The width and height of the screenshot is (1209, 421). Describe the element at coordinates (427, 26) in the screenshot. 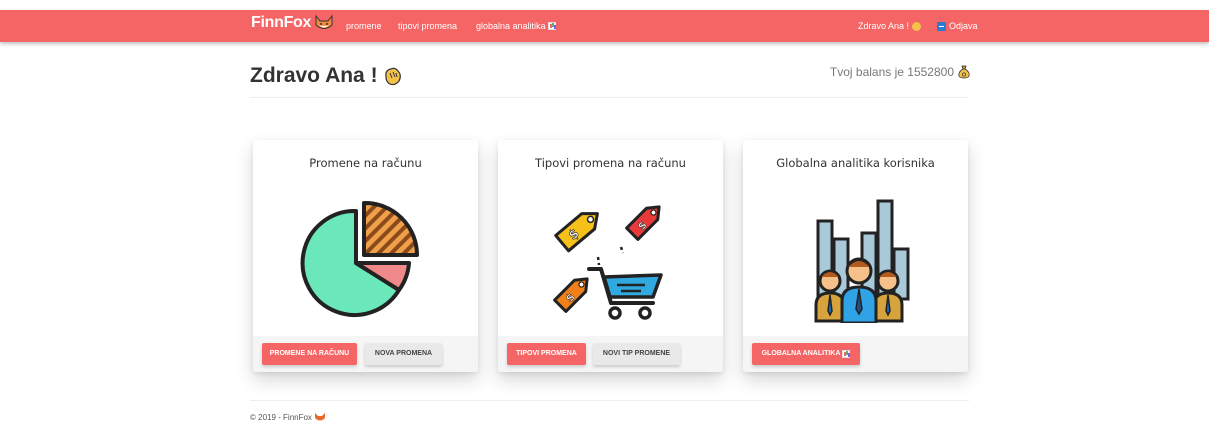

I see `nav-link-tipovi-promena: tipovi promena` at that location.